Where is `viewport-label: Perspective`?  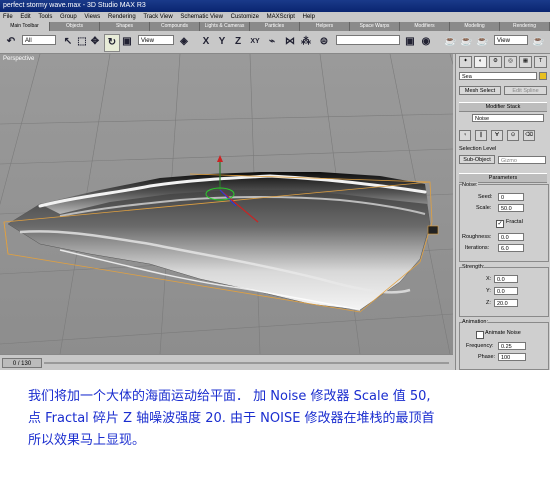
viewport-label: Perspective is located at coordinates (19, 59).